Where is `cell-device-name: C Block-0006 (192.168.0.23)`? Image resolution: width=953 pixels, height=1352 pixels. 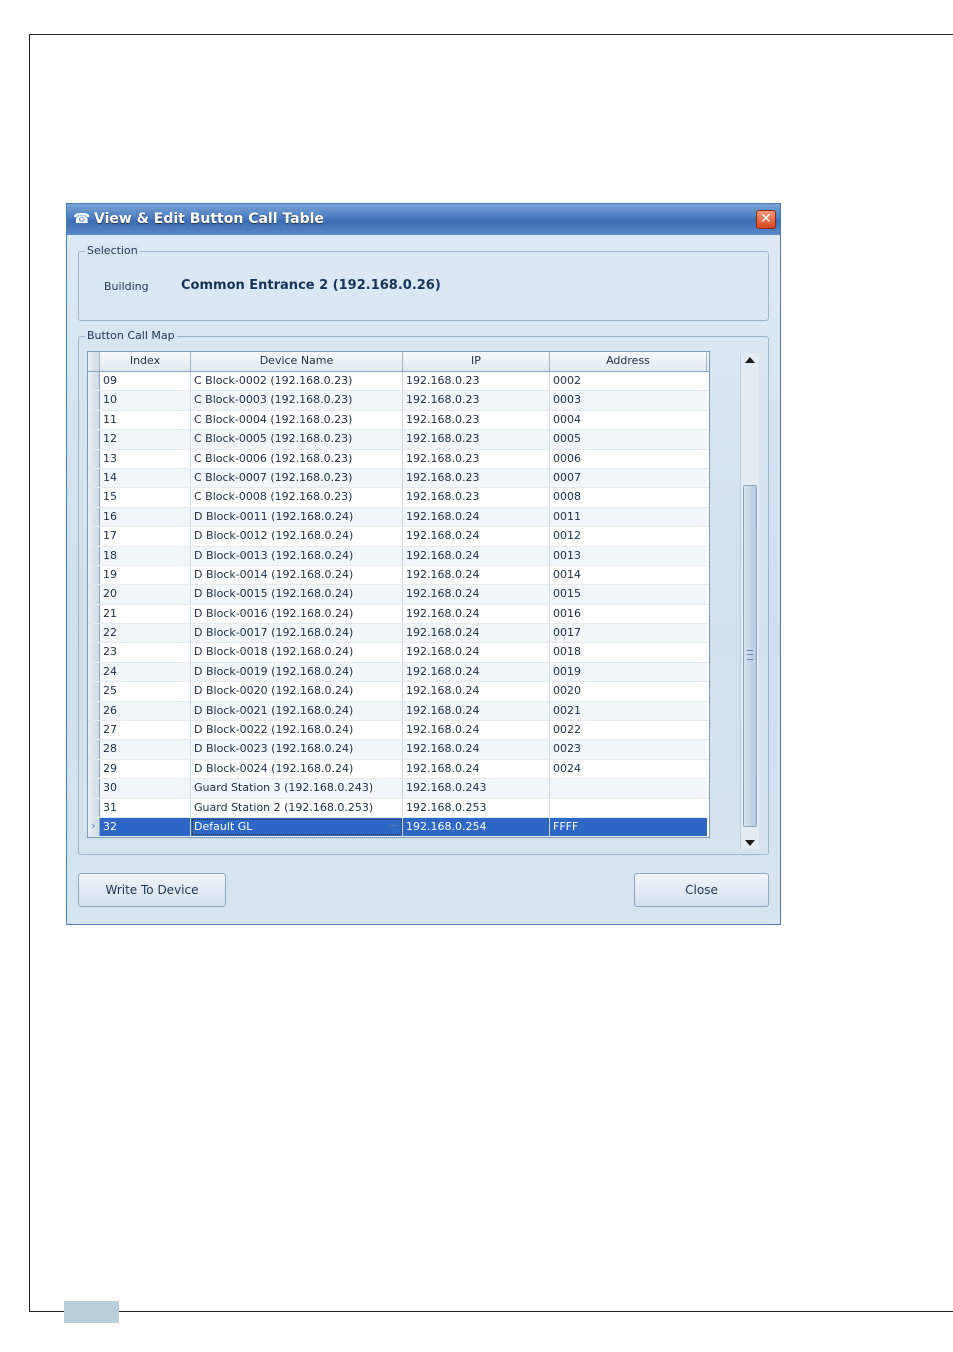 cell-device-name: C Block-0006 (192.168.0.23) is located at coordinates (297, 458).